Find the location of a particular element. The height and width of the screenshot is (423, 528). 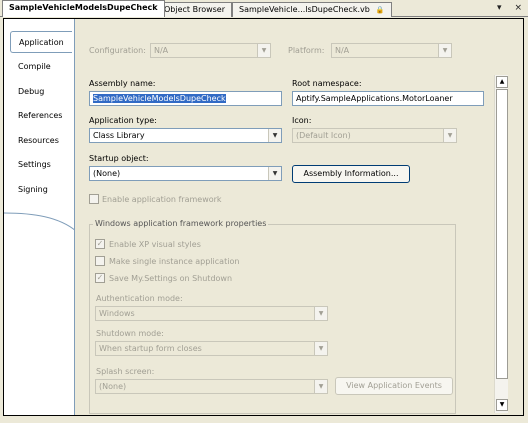

save-settings-checkbox: ✓ is located at coordinates (100, 278).